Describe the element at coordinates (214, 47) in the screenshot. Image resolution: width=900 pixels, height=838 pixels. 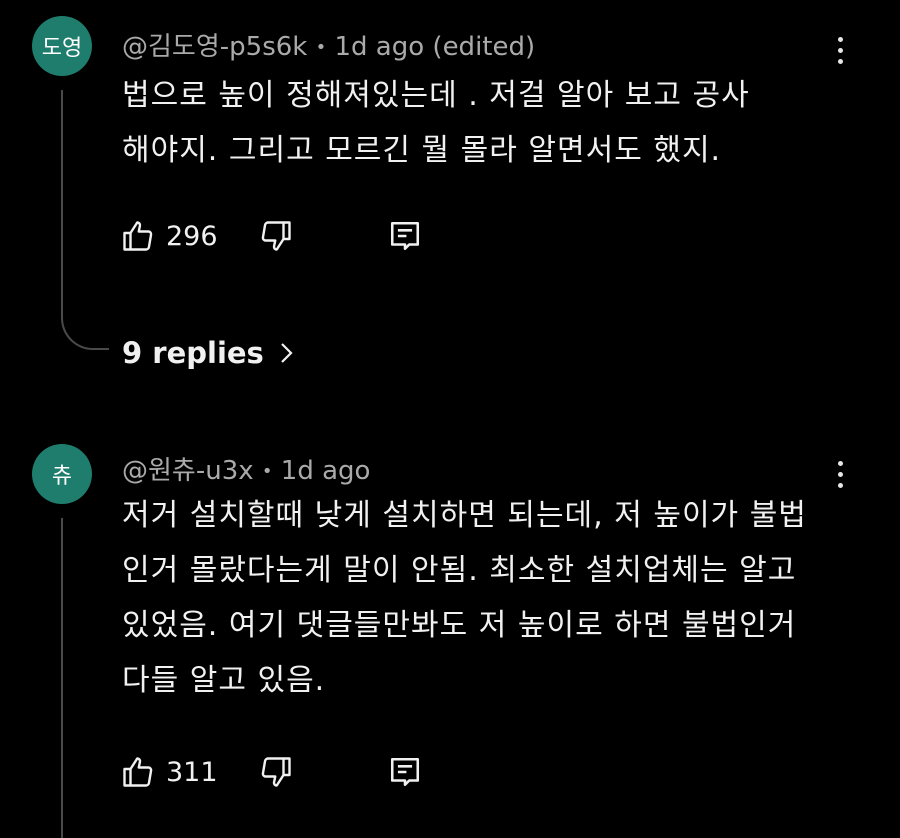
I see `author-name: @김도영-p5s6k` at that location.